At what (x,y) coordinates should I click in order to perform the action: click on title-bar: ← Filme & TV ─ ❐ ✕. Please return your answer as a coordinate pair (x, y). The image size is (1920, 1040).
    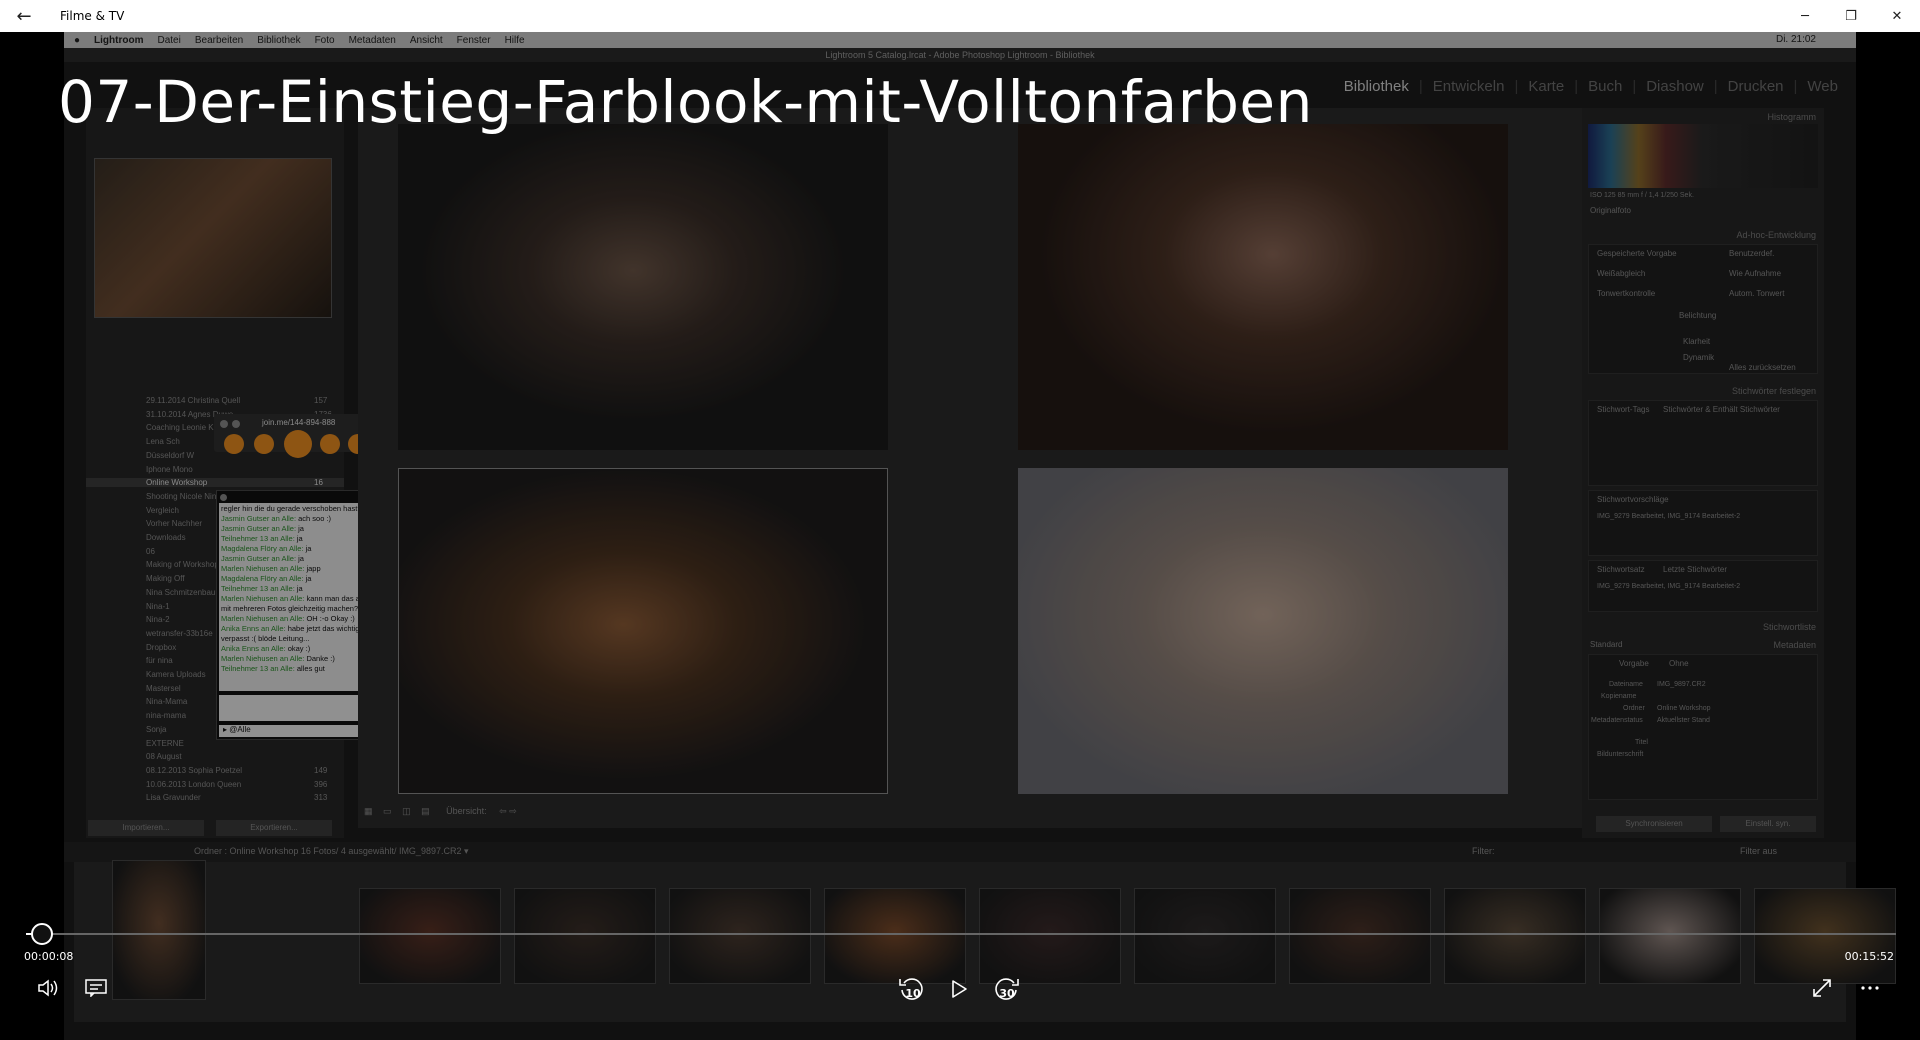
    Looking at the image, I should click on (960, 16).